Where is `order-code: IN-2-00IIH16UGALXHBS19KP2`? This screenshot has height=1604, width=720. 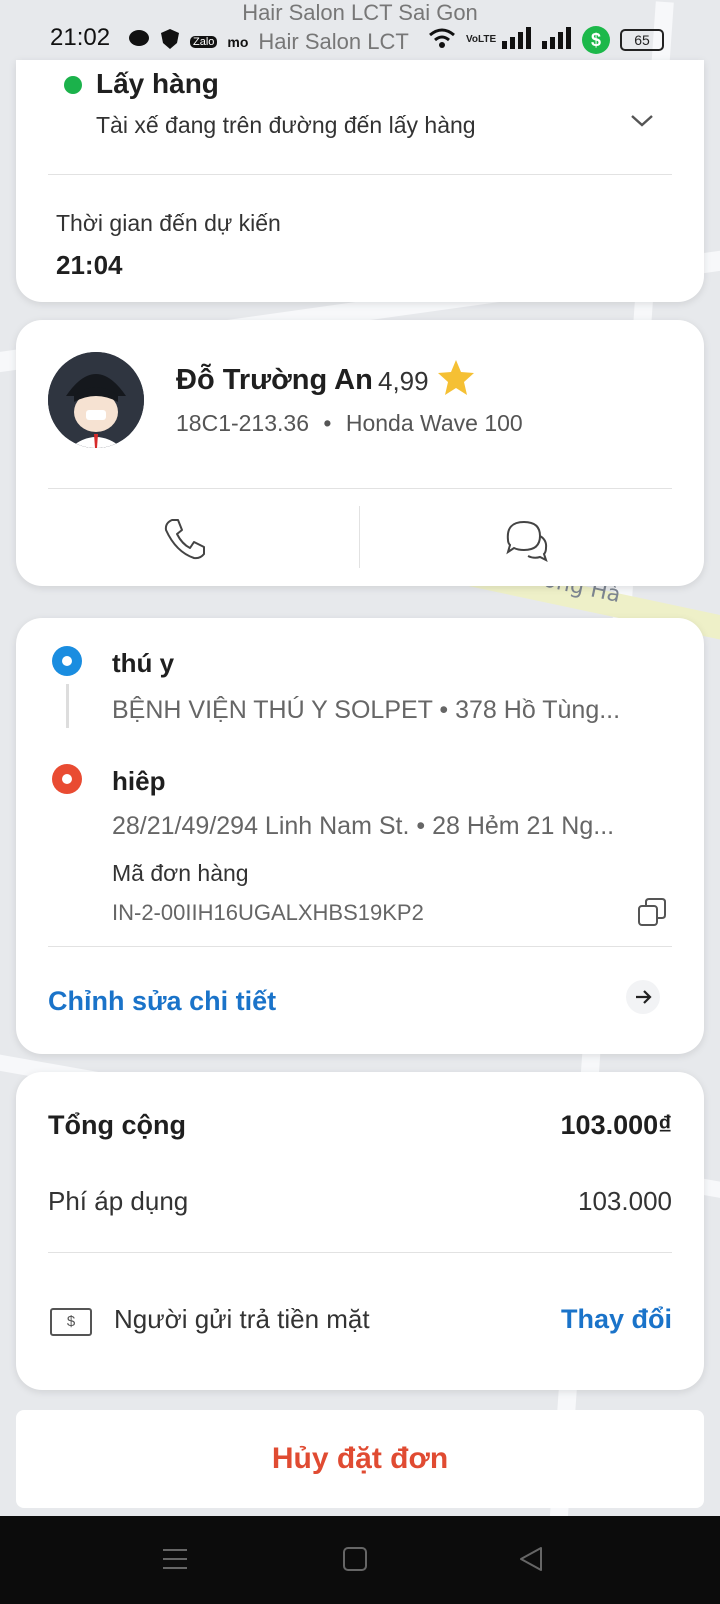
order-code: IN-2-00IIH16UGALXHBS19KP2 is located at coordinates (268, 912).